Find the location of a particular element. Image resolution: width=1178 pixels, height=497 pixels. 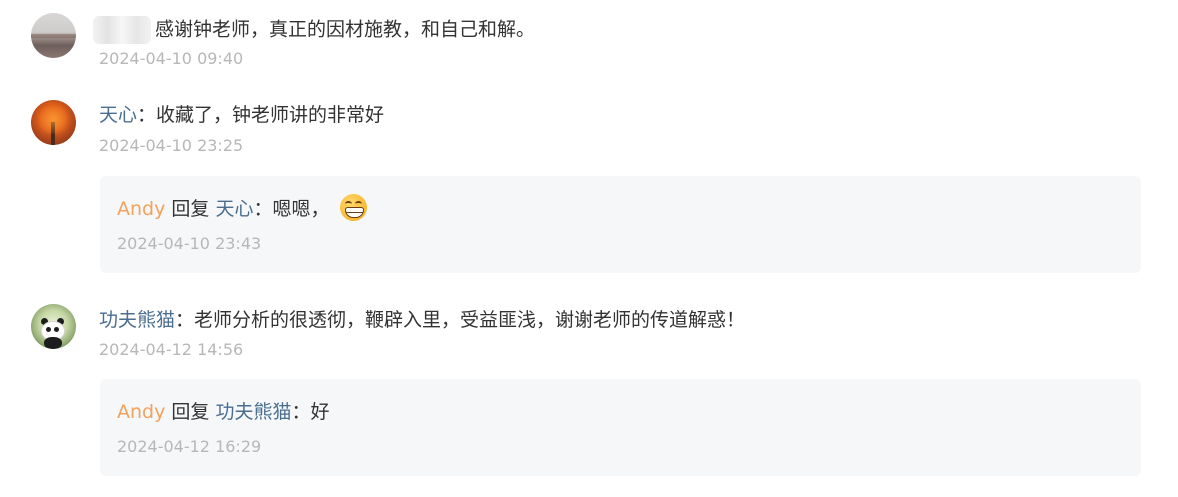

reply-content: 嗯嗯， is located at coordinates (301, 209).